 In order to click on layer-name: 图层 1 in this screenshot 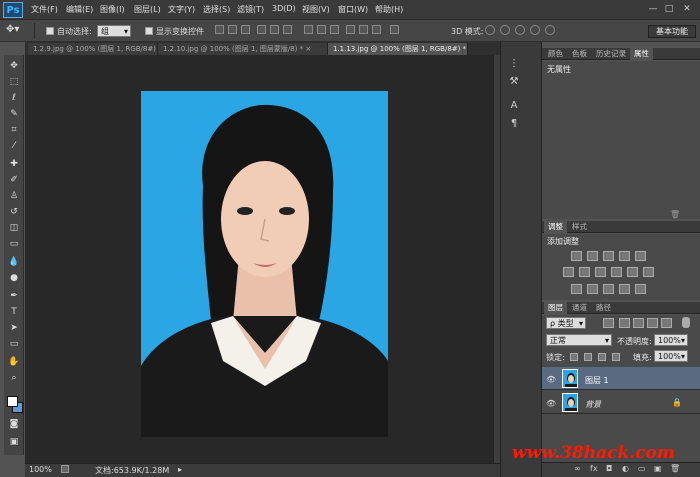, I will do `click(597, 380)`.